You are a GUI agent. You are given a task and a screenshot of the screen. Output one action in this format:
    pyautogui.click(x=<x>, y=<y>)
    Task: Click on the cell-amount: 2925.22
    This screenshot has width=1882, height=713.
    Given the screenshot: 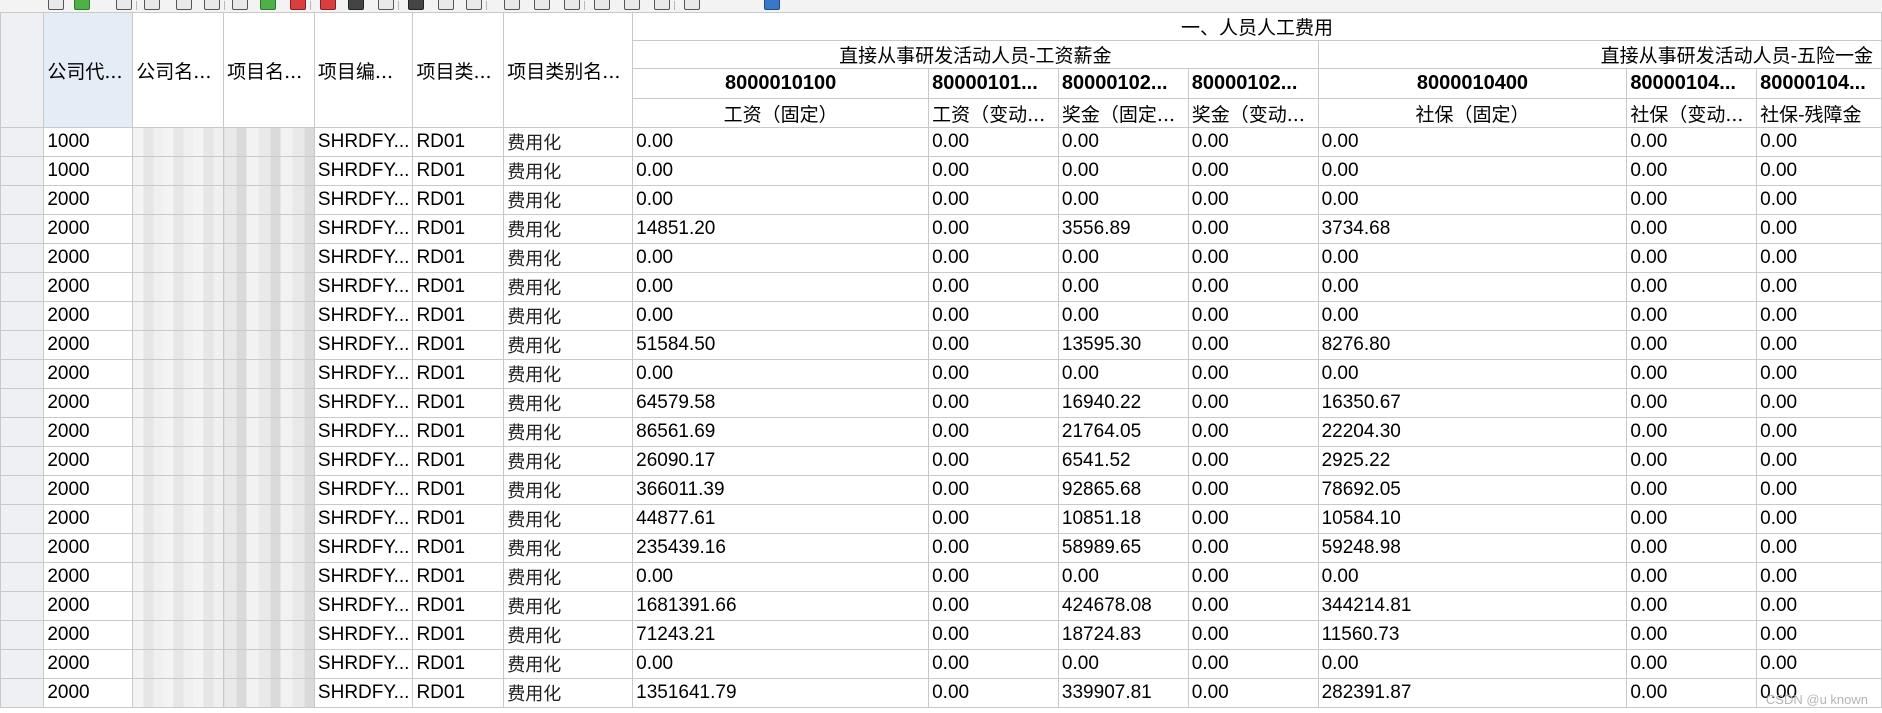 What is the action you would take?
    pyautogui.click(x=1472, y=461)
    